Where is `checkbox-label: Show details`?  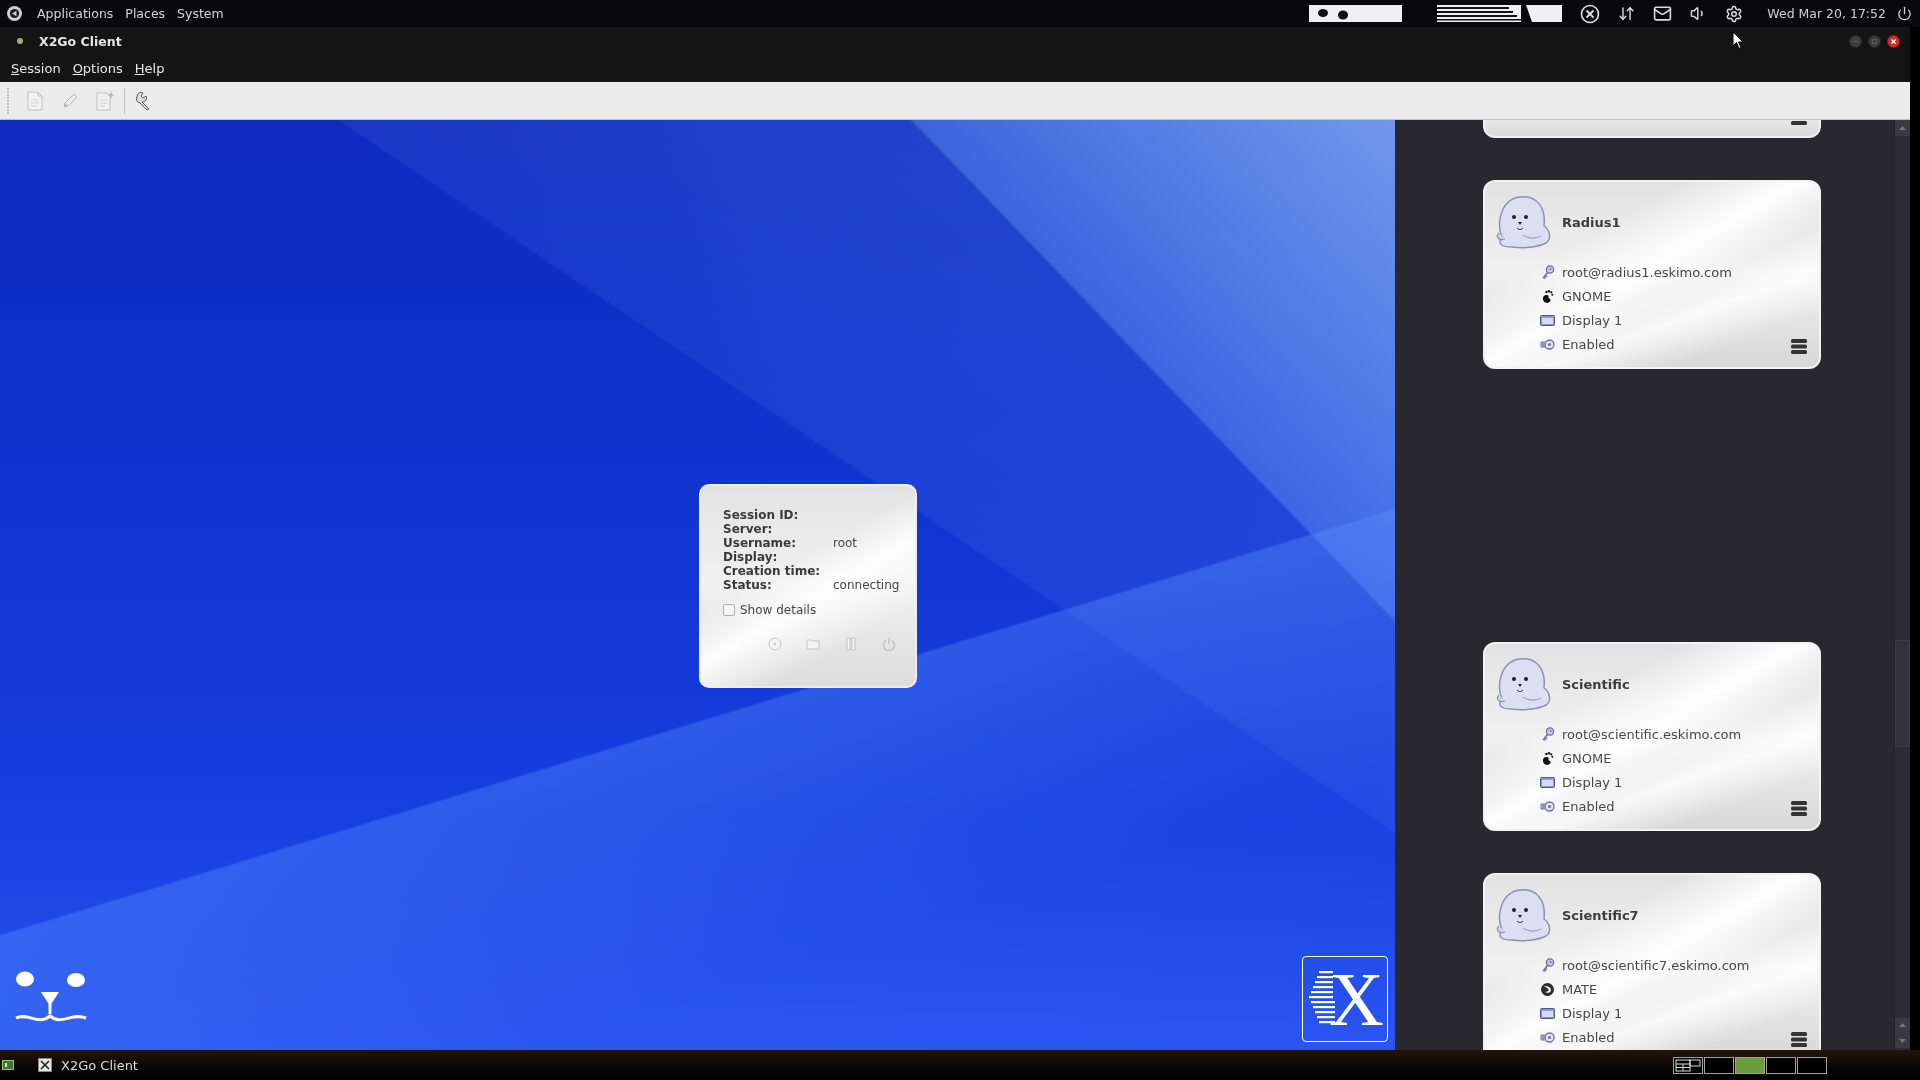 checkbox-label: Show details is located at coordinates (778, 610).